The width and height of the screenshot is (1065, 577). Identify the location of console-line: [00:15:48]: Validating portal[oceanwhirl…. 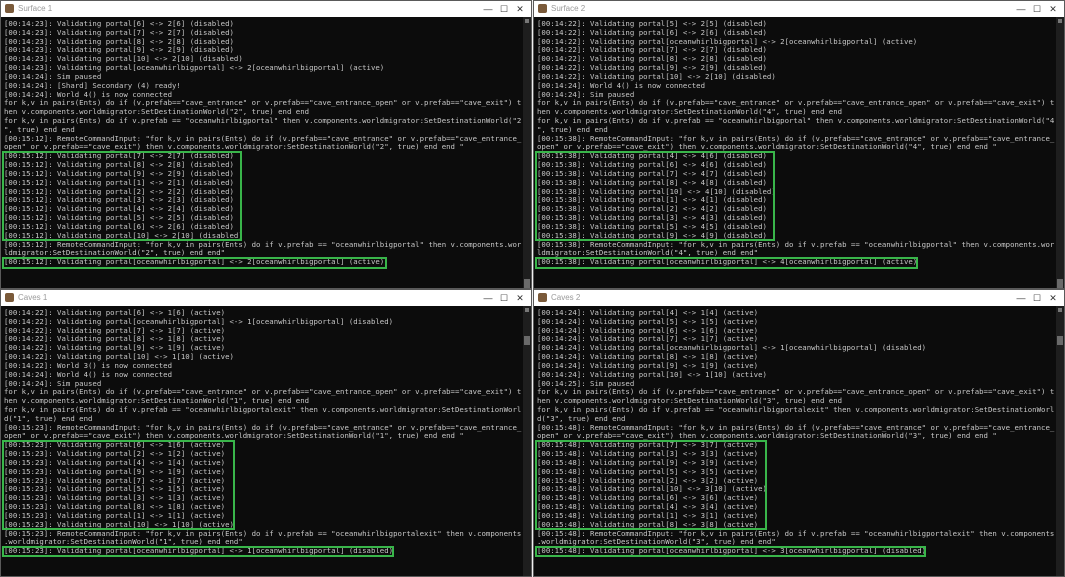
(732, 551).